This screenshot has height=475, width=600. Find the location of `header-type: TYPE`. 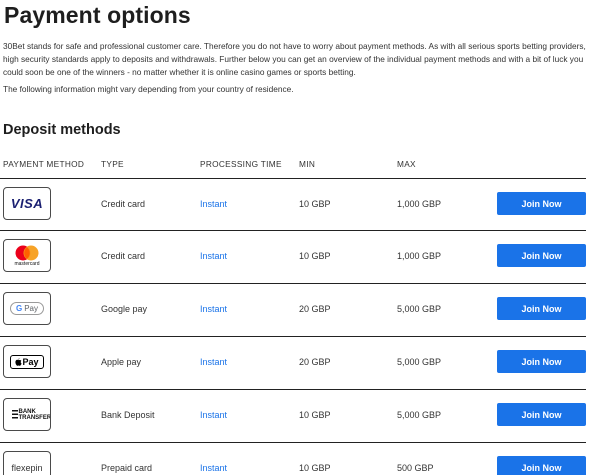

header-type: TYPE is located at coordinates (112, 164).